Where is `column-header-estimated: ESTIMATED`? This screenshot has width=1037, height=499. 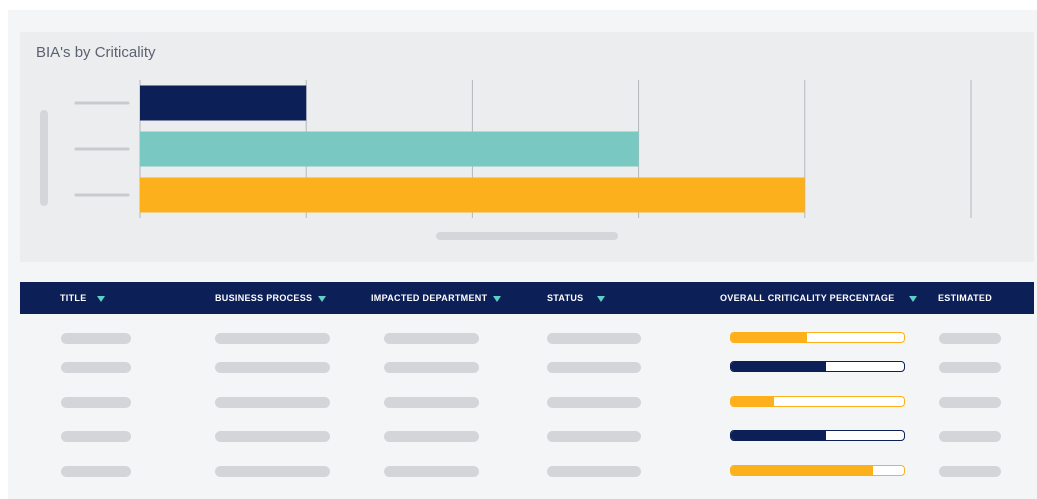 column-header-estimated: ESTIMATED is located at coordinates (965, 298).